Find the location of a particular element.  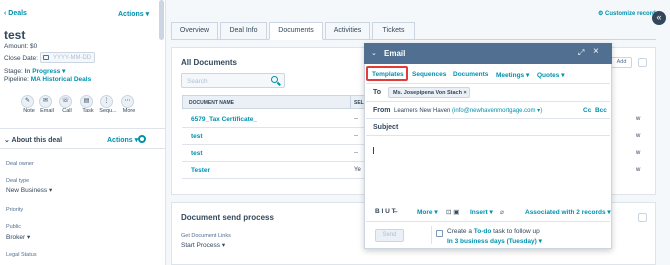

todo-suffix: task to follow up is located at coordinates (516, 231).